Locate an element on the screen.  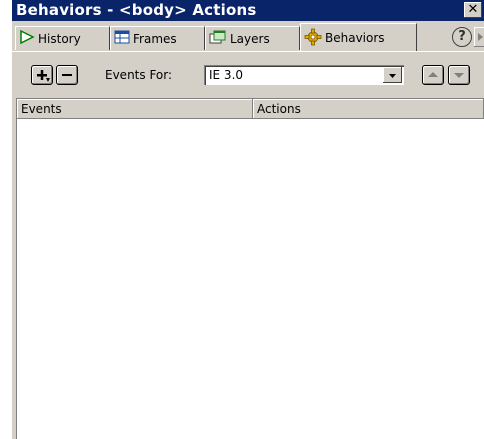
tab-label: Frames is located at coordinates (155, 38).